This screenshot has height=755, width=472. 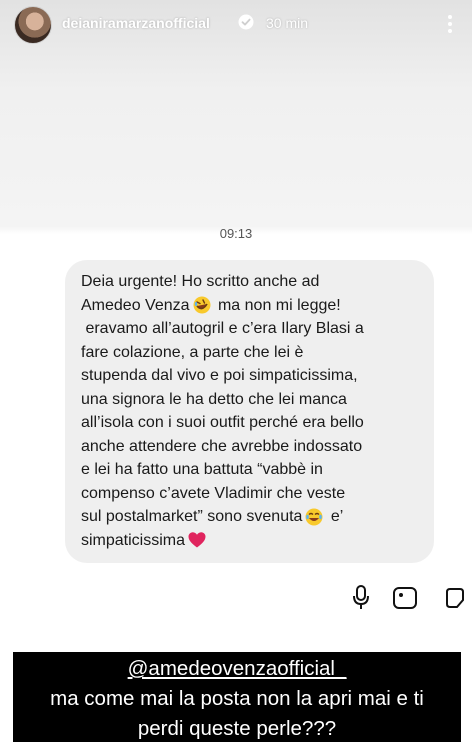 I want to click on username: deianiramarzanofficial, so click(x=136, y=23).